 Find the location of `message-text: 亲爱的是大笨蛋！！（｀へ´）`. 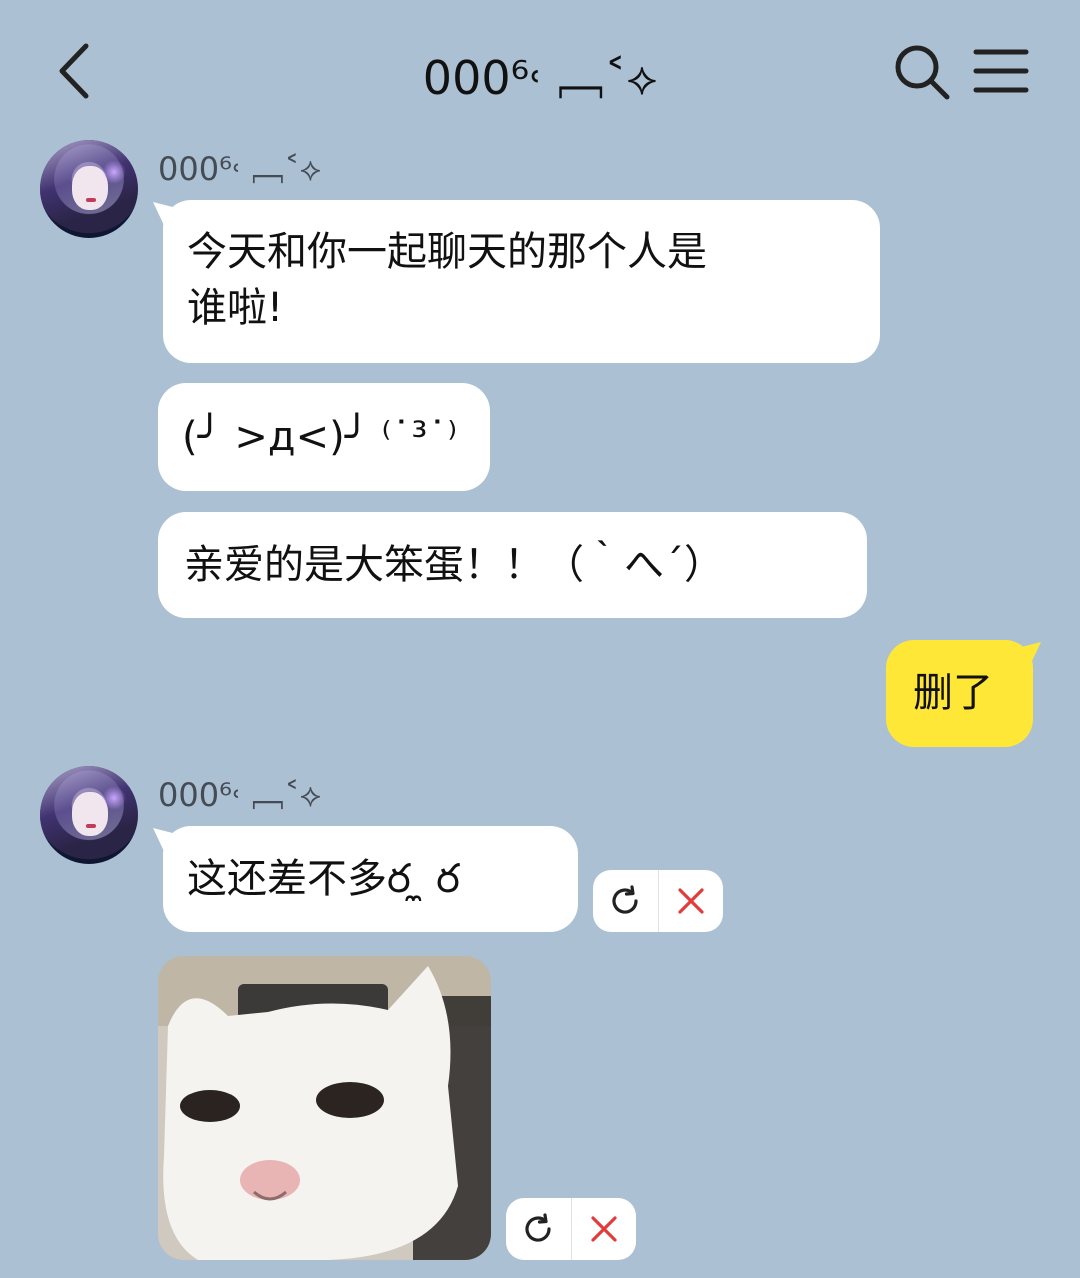

message-text: 亲爱的是大笨蛋！！（｀へ´） is located at coordinates (454, 565).